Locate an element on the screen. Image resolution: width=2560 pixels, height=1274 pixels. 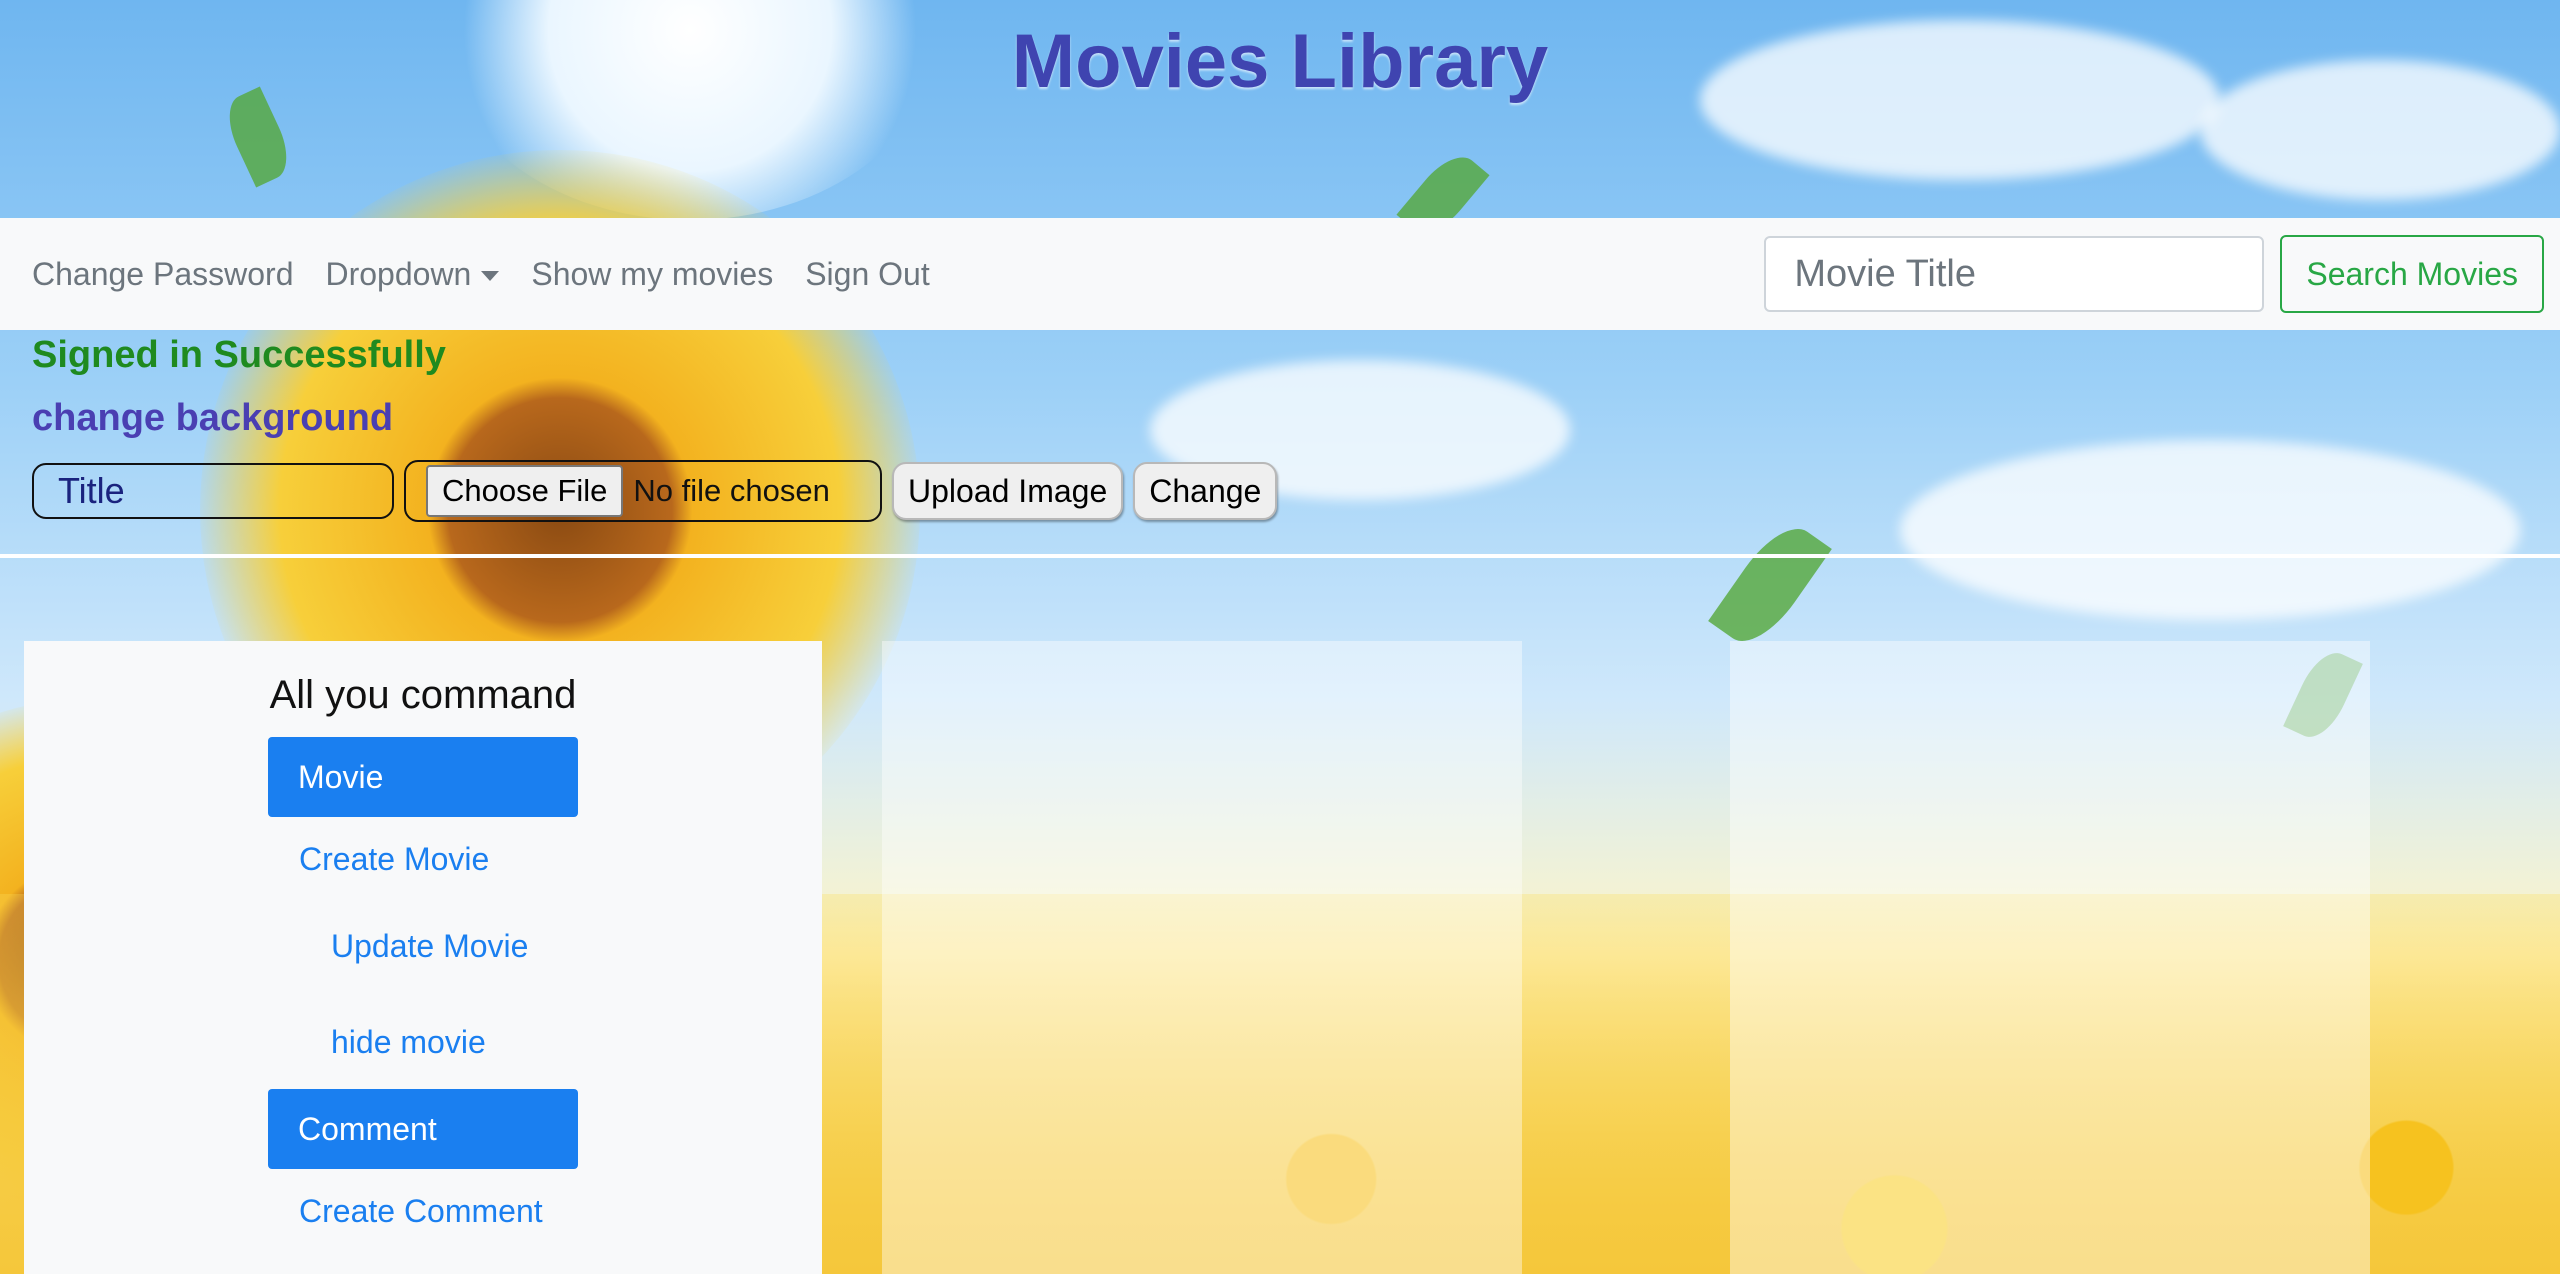
panel-heading: All you command is located at coordinates (423, 695).